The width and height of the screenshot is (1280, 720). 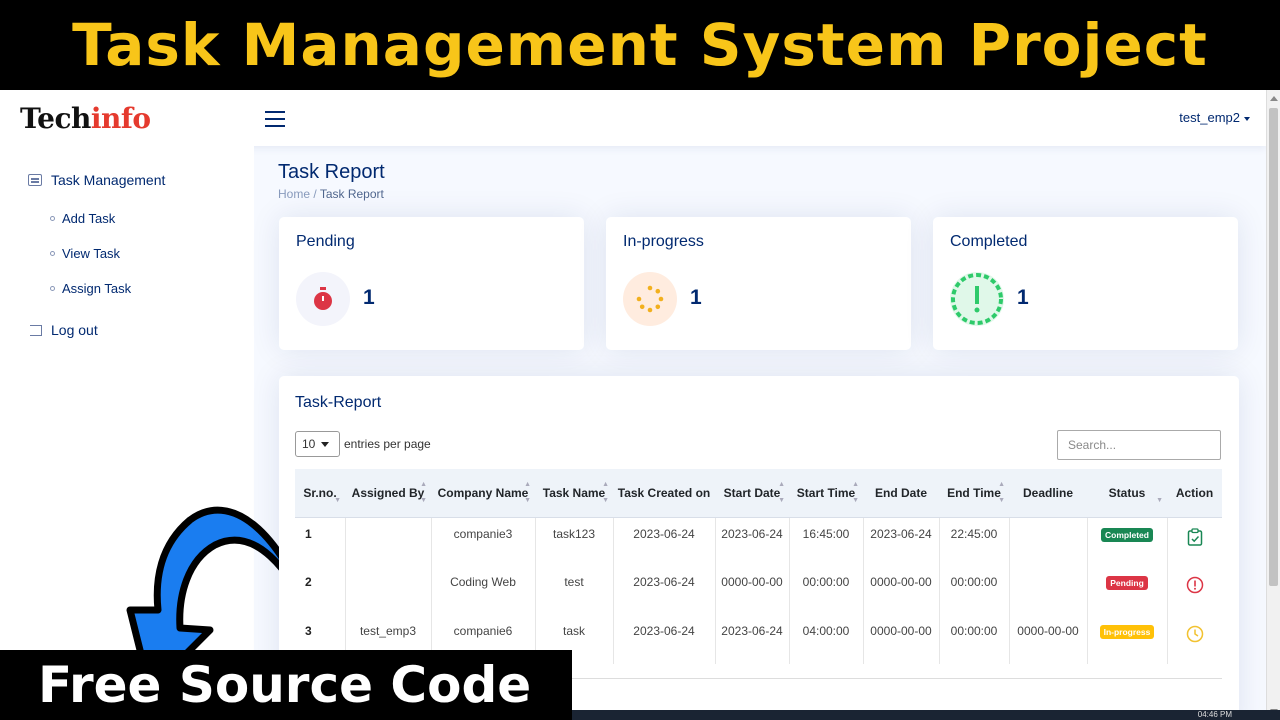 I want to click on topbar: Techinfo test_emp2, so click(x=633, y=118).